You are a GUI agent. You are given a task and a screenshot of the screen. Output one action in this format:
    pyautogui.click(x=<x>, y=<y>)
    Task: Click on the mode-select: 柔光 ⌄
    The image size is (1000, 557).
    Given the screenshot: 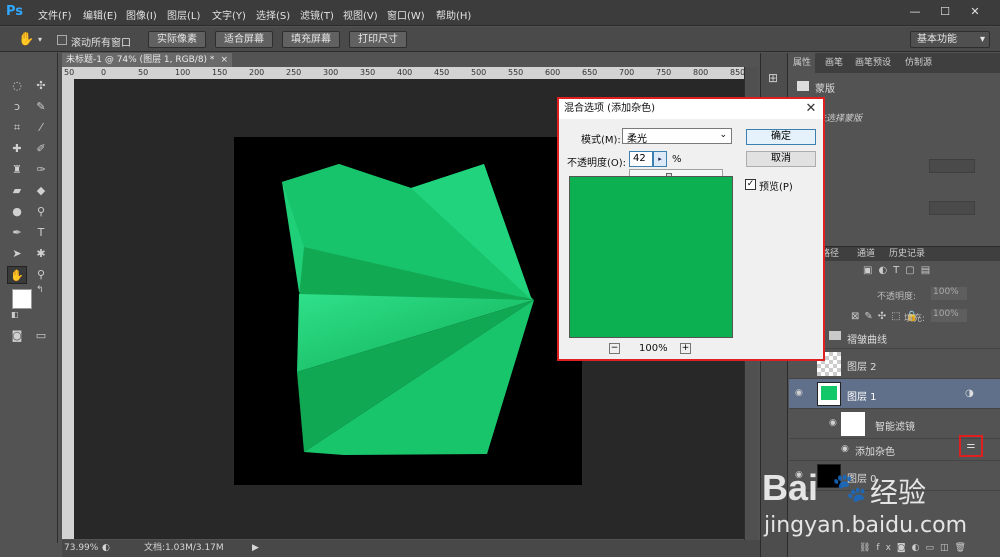 What is the action you would take?
    pyautogui.click(x=677, y=136)
    